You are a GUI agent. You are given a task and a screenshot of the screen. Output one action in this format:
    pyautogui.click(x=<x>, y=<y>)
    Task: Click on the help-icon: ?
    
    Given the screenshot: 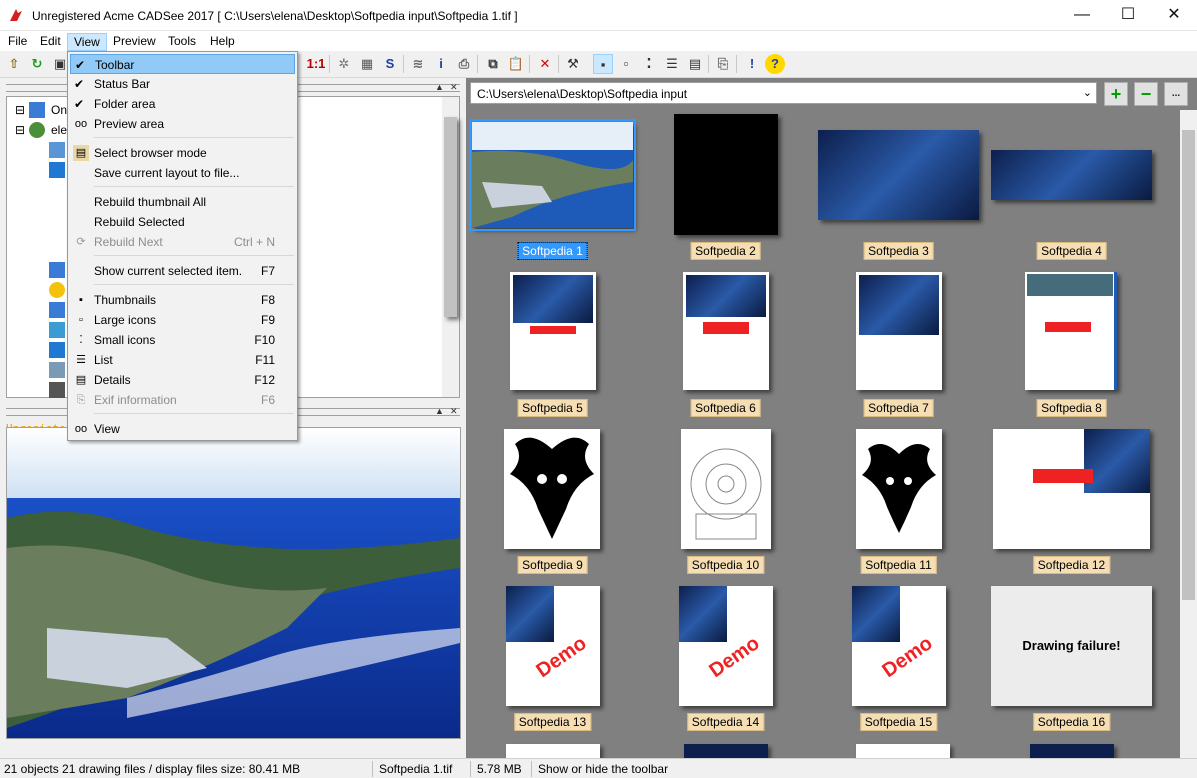 What is the action you would take?
    pyautogui.click(x=775, y=64)
    